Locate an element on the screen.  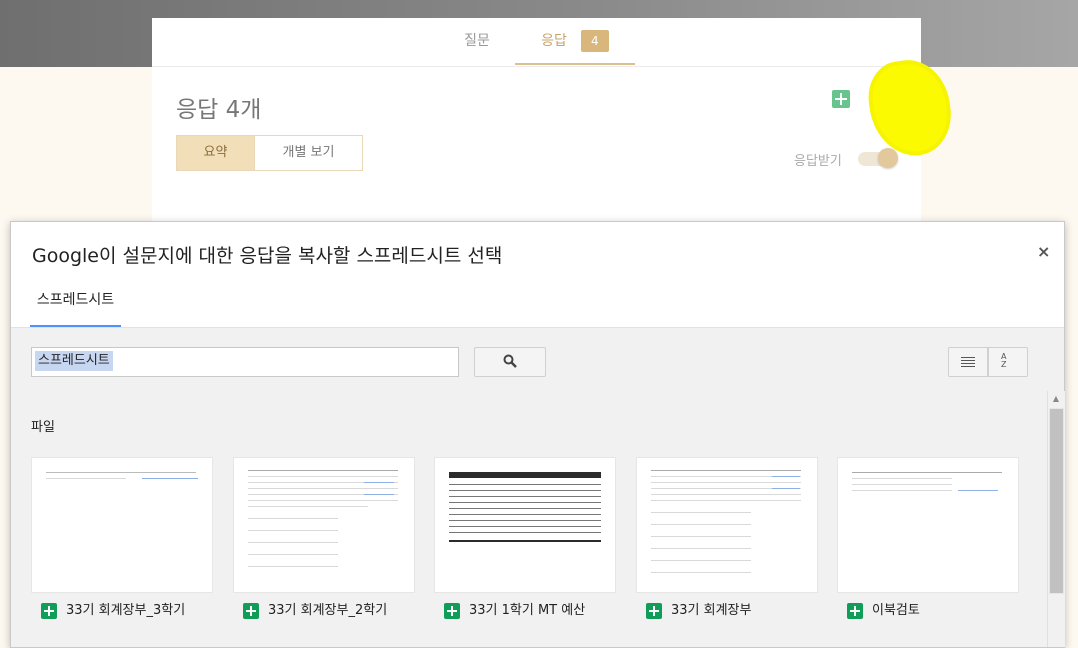
search-icon is located at coordinates (510, 361).